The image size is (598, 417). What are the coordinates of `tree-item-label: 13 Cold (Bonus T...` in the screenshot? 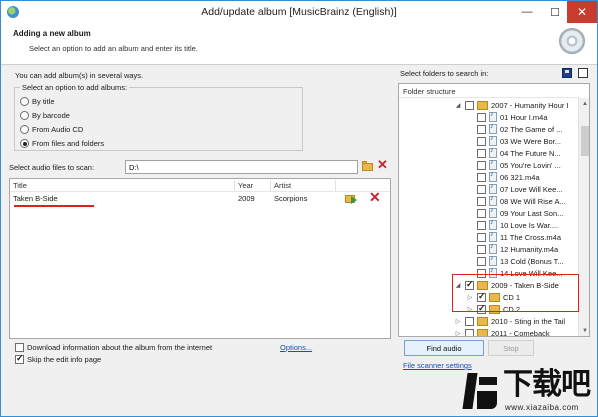 It's located at (532, 261).